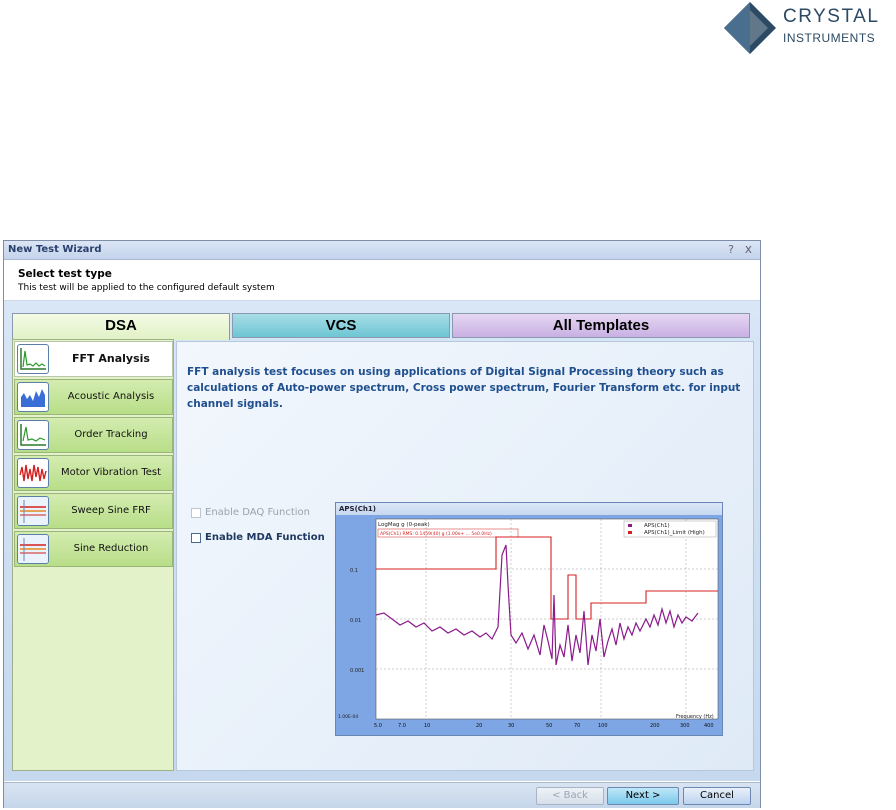  Describe the element at coordinates (570, 796) in the screenshot. I see `back-button: < Back` at that location.